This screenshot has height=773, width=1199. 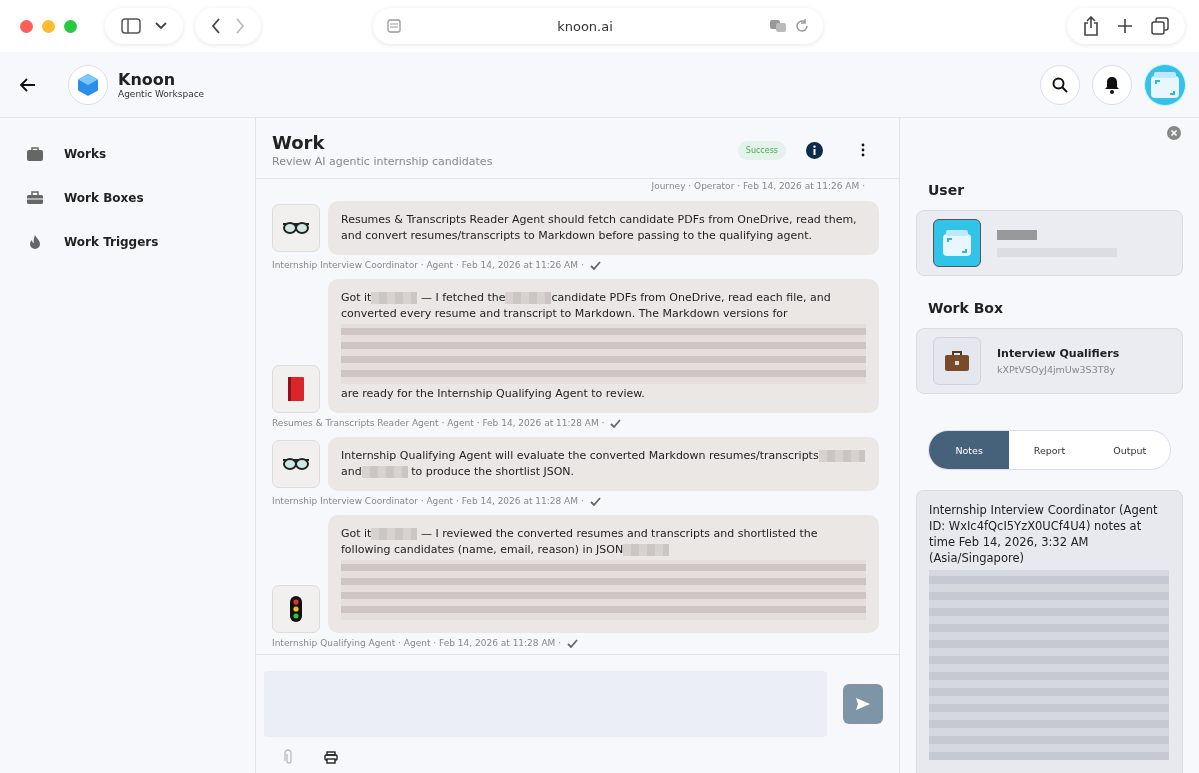 What do you see at coordinates (947, 190) in the screenshot?
I see `section-heading: User` at bounding box center [947, 190].